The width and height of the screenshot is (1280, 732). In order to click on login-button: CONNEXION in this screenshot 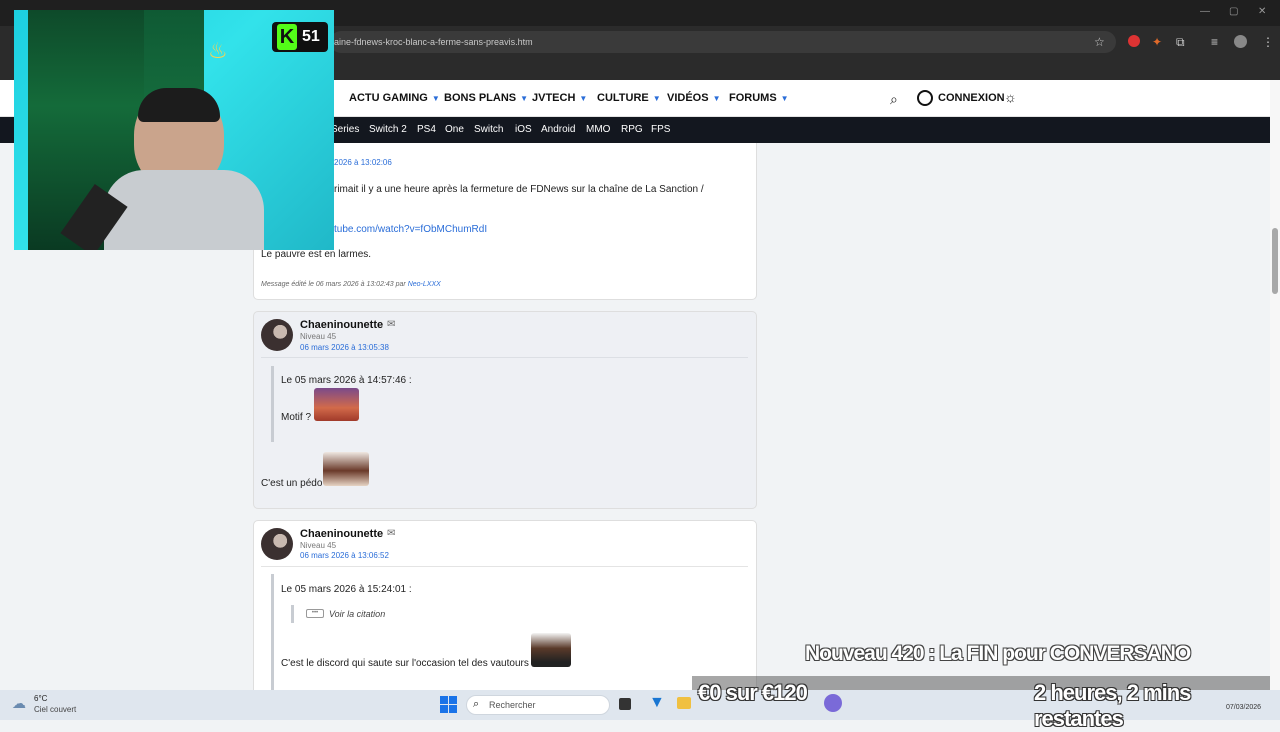, I will do `click(971, 98)`.